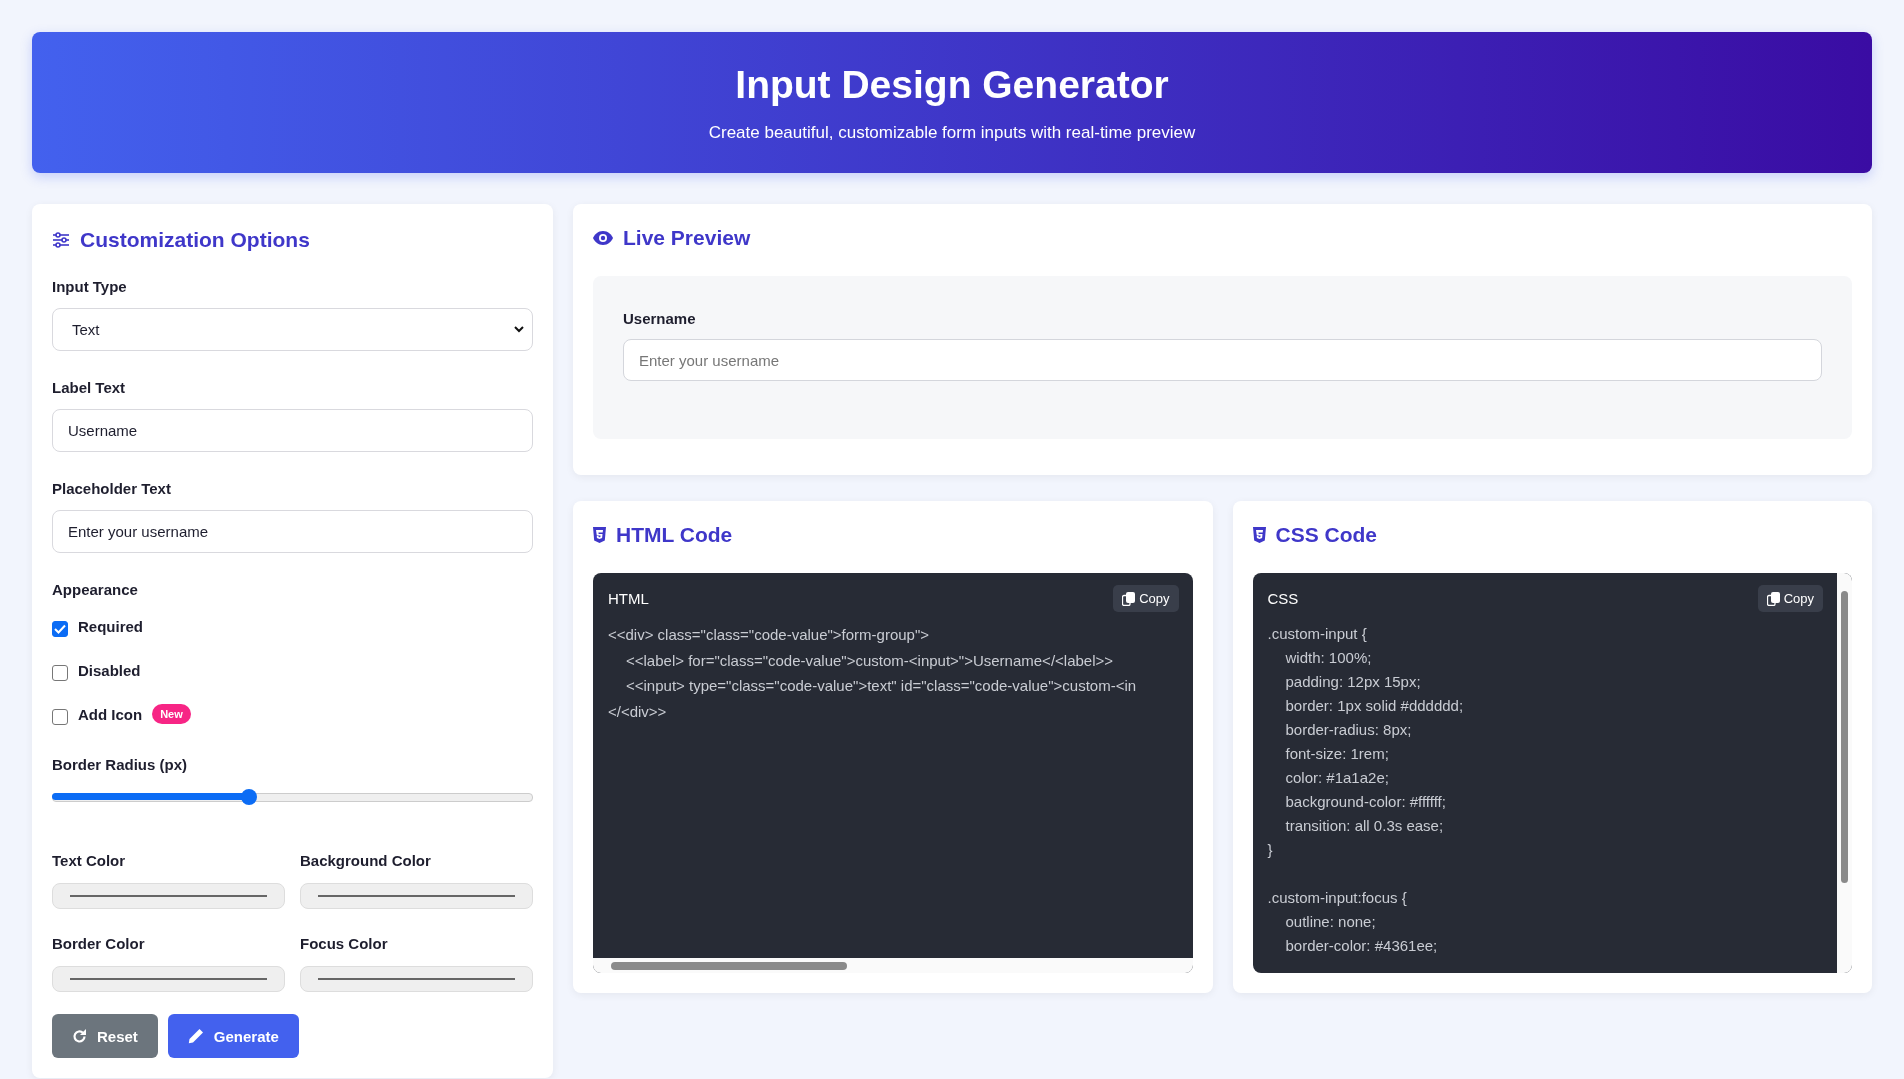  I want to click on preview-input-field: Enter your username, so click(1222, 360).